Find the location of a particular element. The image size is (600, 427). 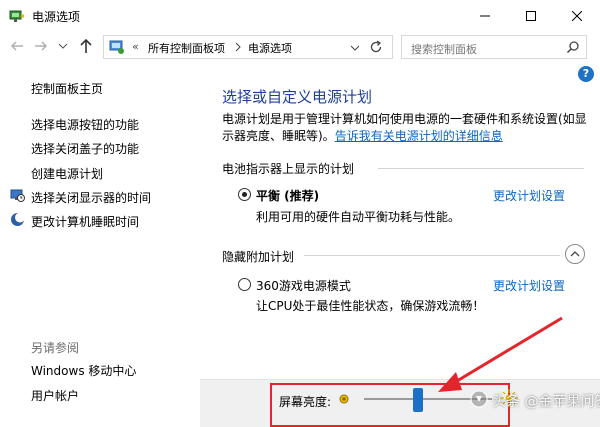

control-panel-icon is located at coordinates (116, 47).